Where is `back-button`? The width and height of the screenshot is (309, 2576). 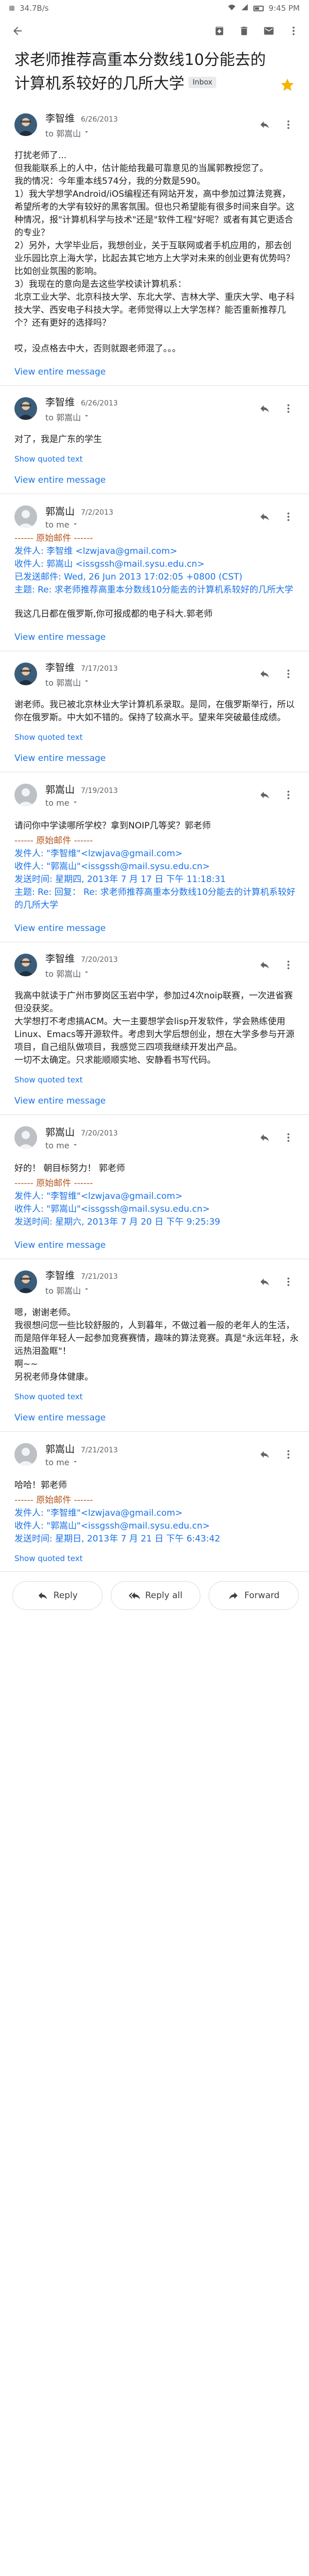
back-button is located at coordinates (17, 31).